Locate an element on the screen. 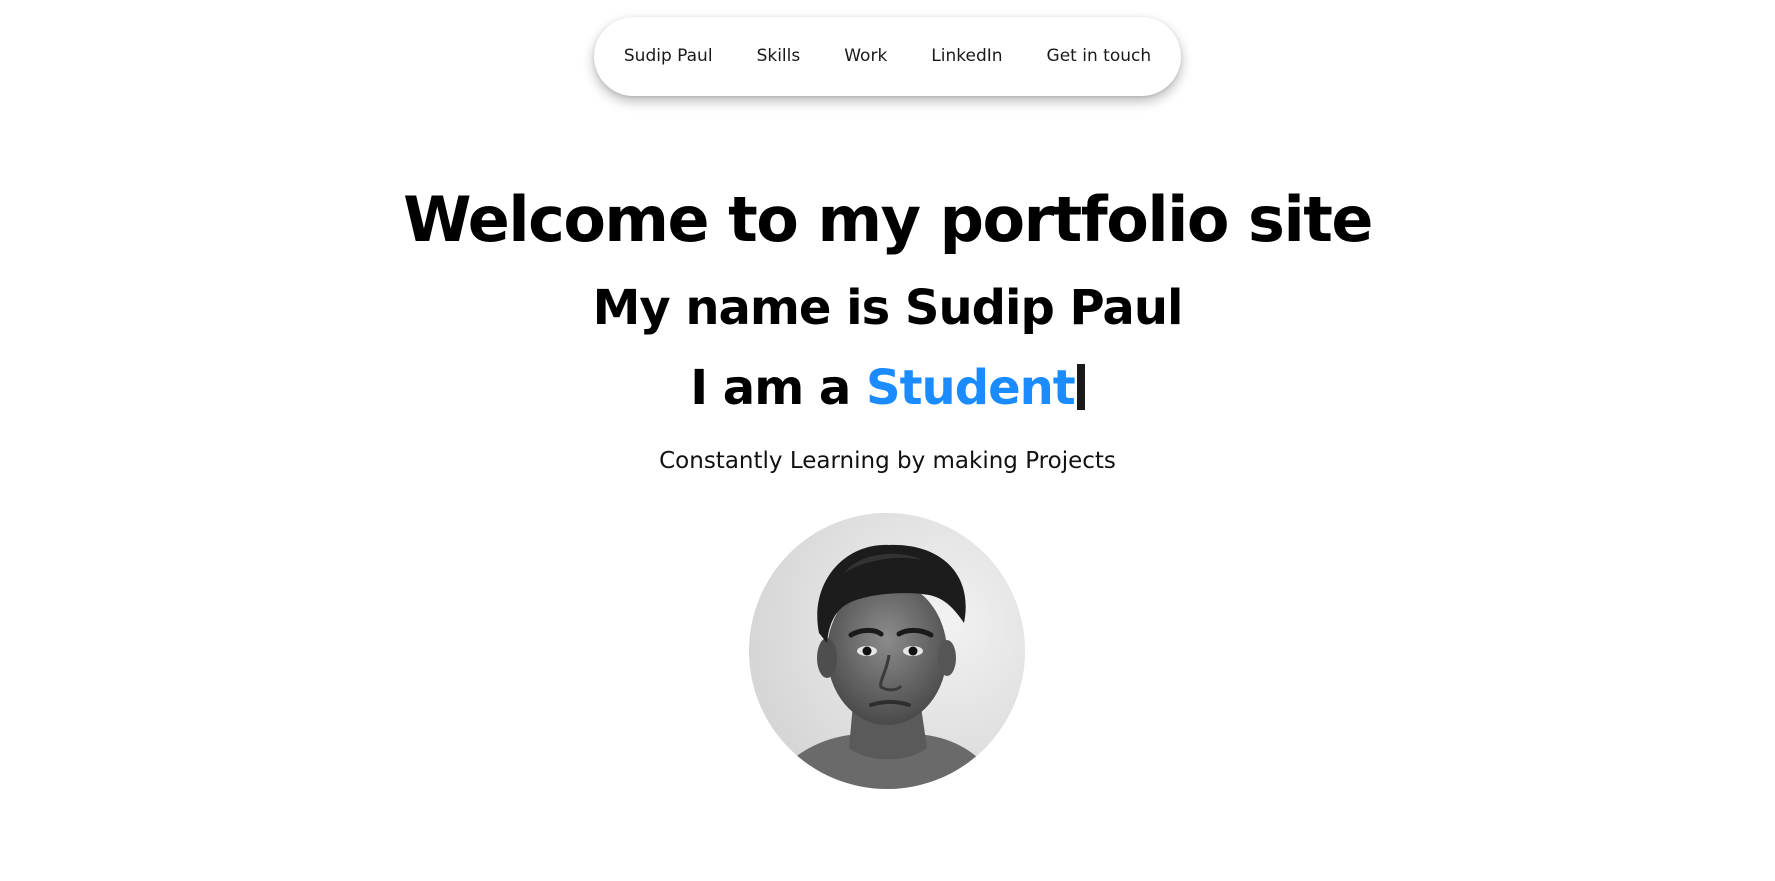 This screenshot has height=881, width=1775. role-heading: I am a Student is located at coordinates (887, 388).